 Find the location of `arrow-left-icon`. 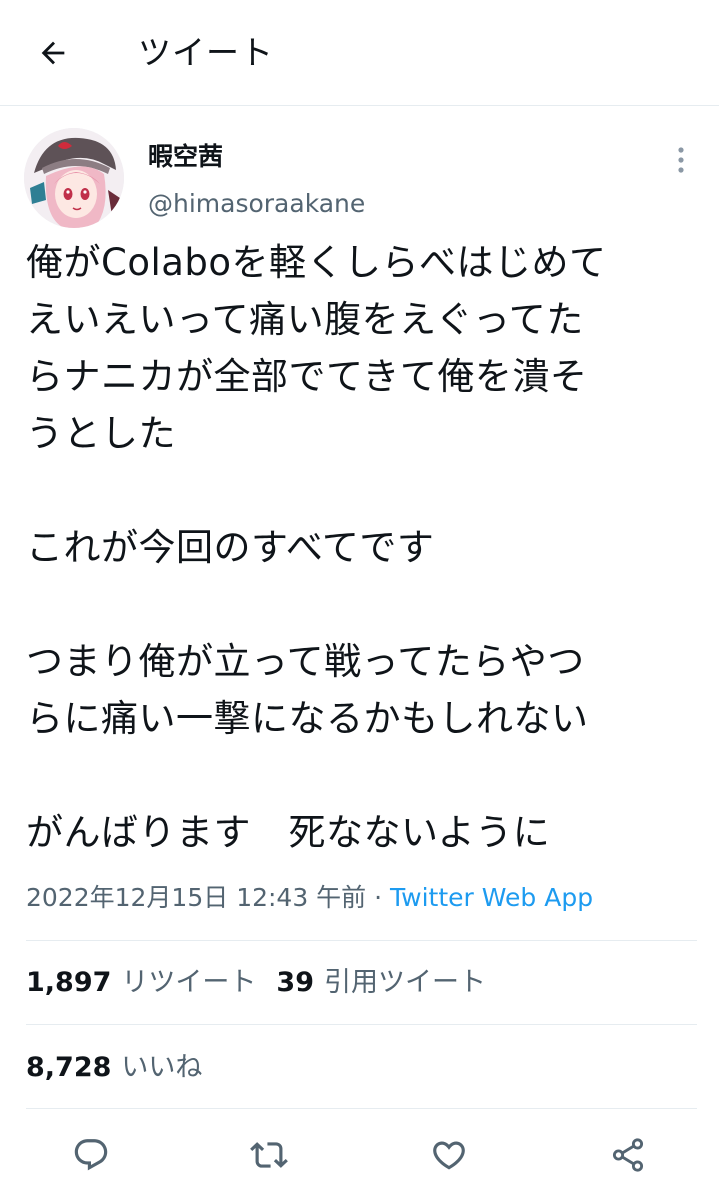

arrow-left-icon is located at coordinates (53, 53).